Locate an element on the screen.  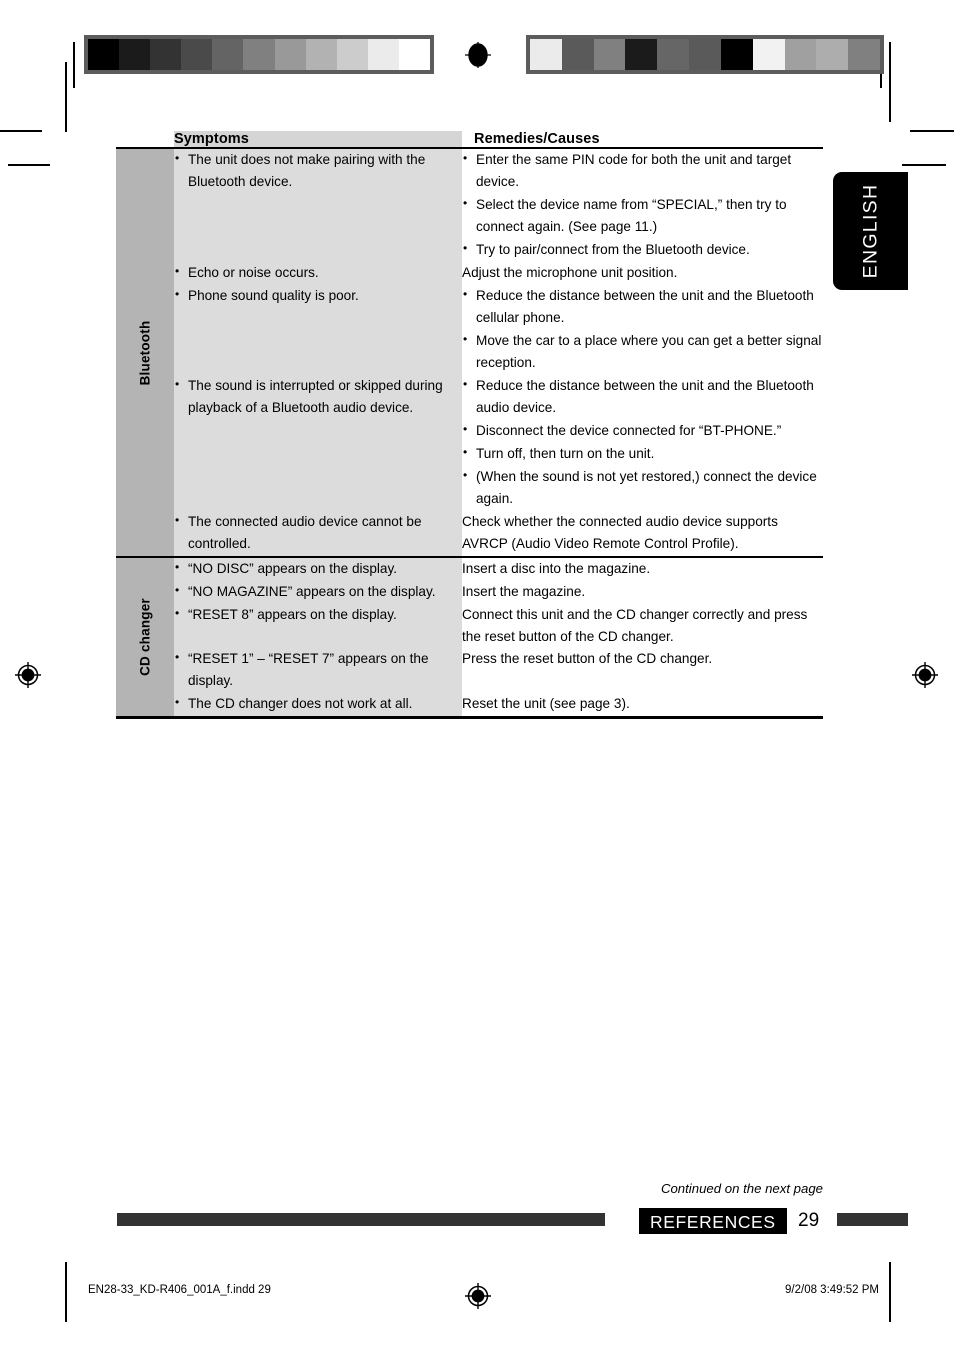
grayscale-calibration-strip-left is located at coordinates (259, 54).